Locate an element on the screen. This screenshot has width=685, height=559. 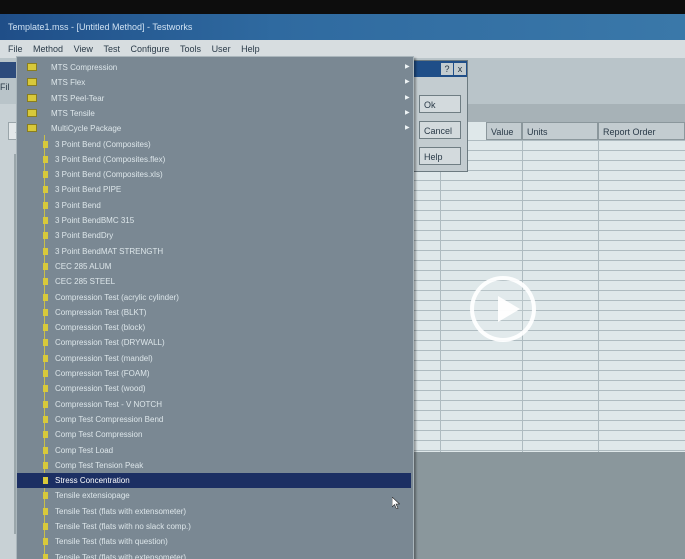
help-icon: ? is located at coordinates (447, 69).